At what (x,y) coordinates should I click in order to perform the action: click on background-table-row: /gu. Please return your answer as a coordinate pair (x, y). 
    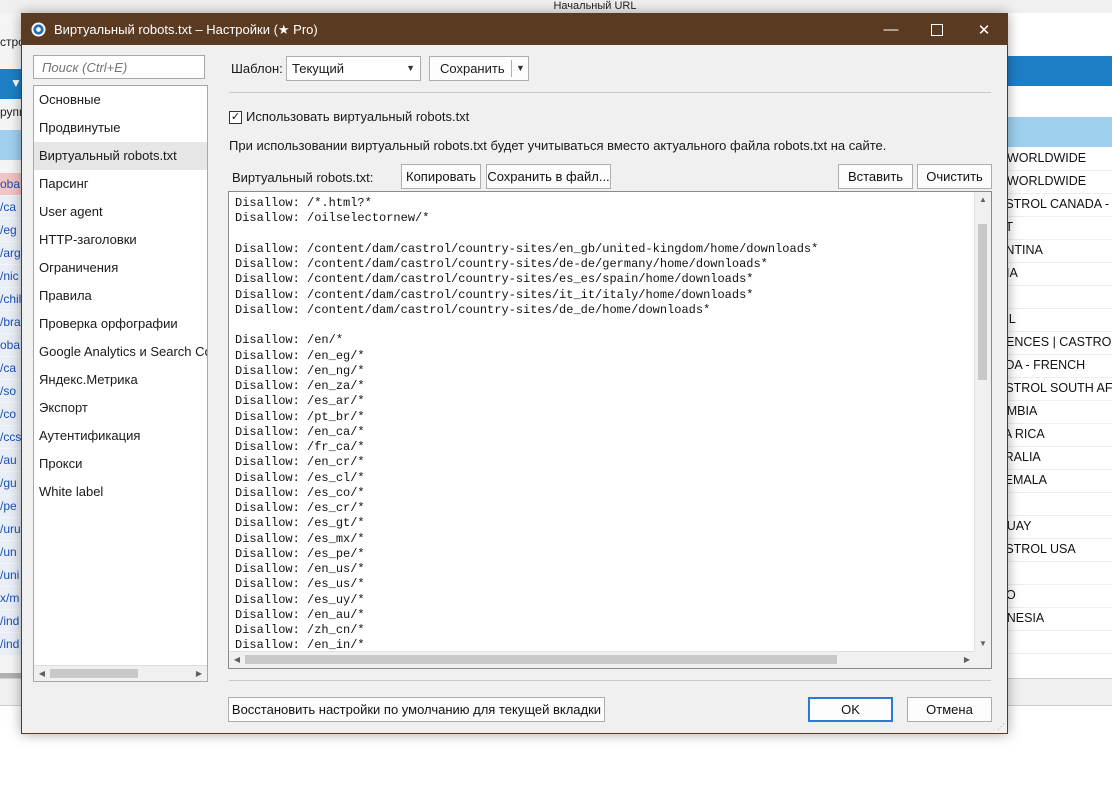
    Looking at the image, I should click on (11, 483).